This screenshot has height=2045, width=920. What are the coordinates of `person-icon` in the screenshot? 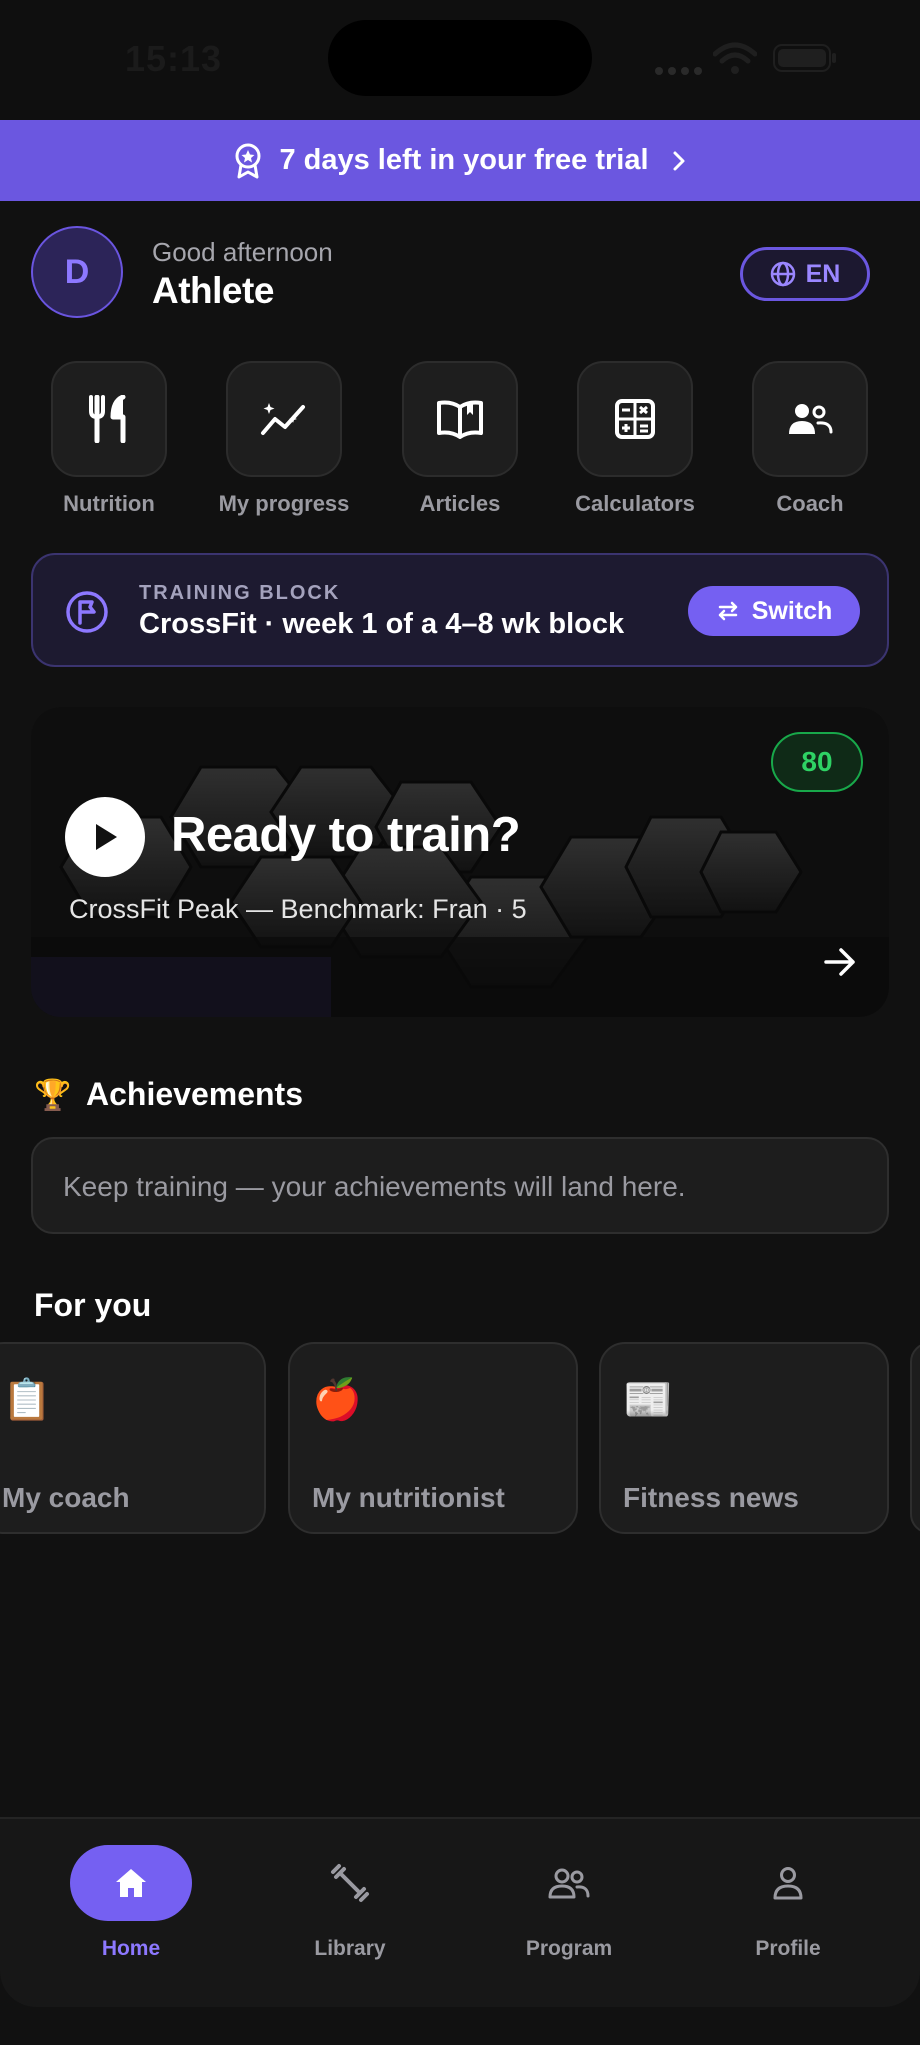 It's located at (788, 1883).